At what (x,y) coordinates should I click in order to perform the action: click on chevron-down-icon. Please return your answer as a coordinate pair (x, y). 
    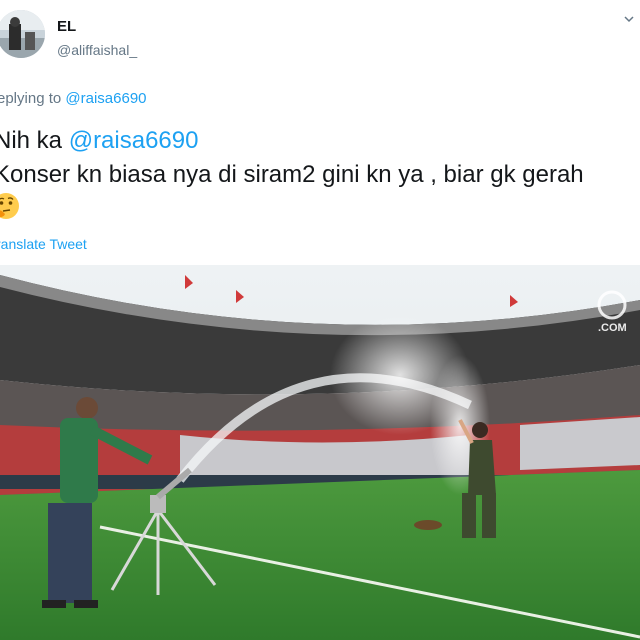
    Looking at the image, I should click on (629, 19).